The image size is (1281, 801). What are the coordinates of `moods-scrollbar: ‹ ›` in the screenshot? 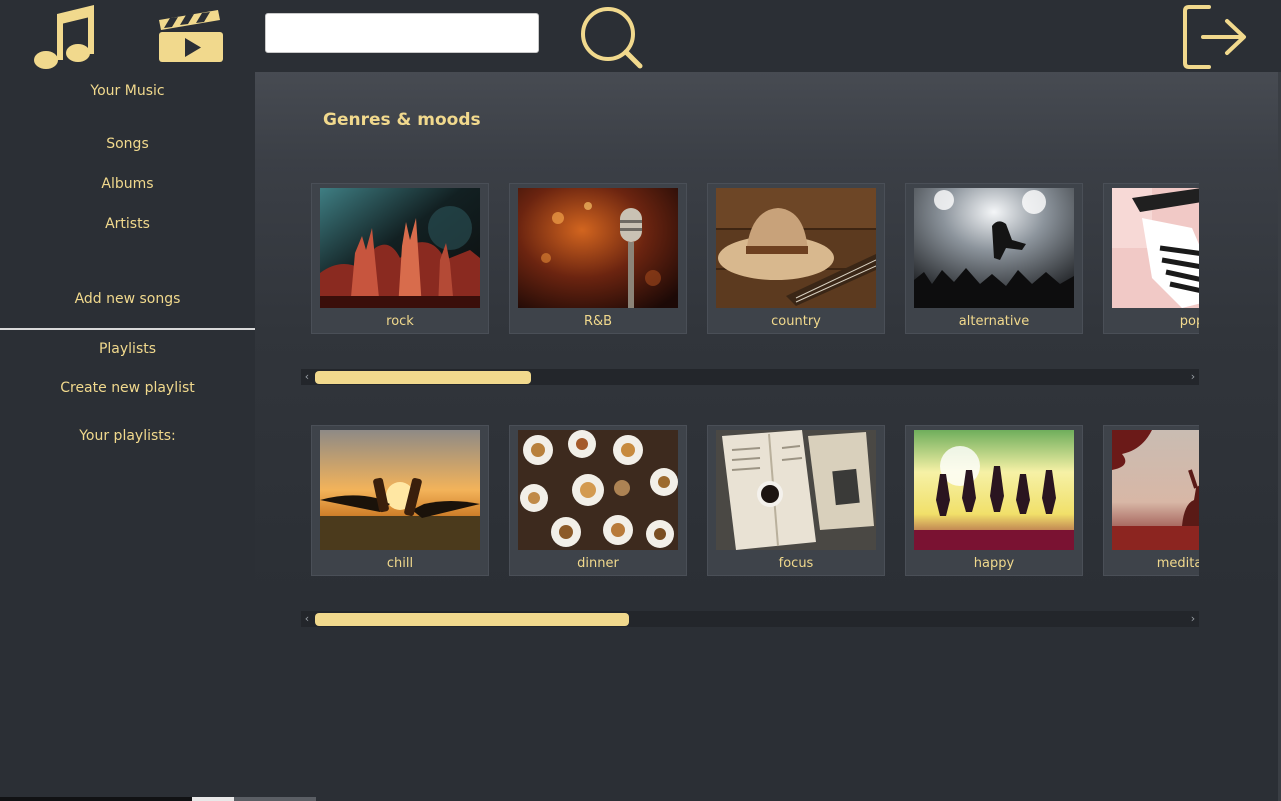 It's located at (750, 619).